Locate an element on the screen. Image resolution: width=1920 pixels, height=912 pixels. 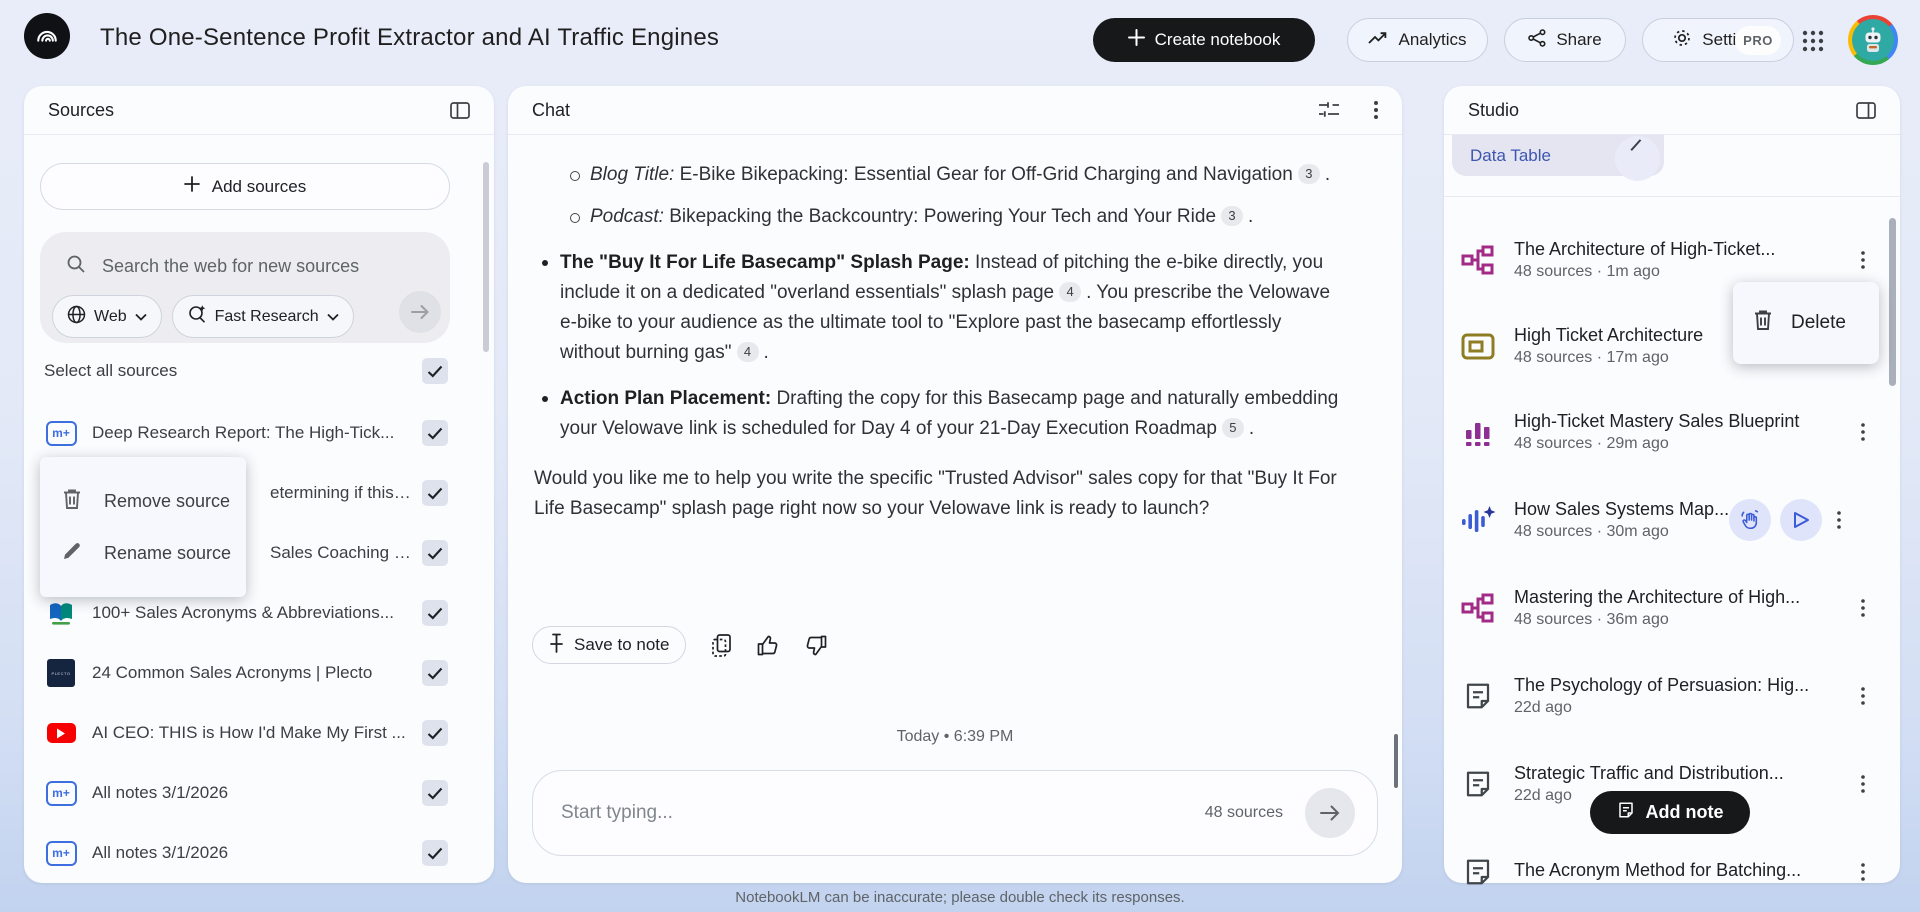
share-button: Share is located at coordinates (1565, 40).